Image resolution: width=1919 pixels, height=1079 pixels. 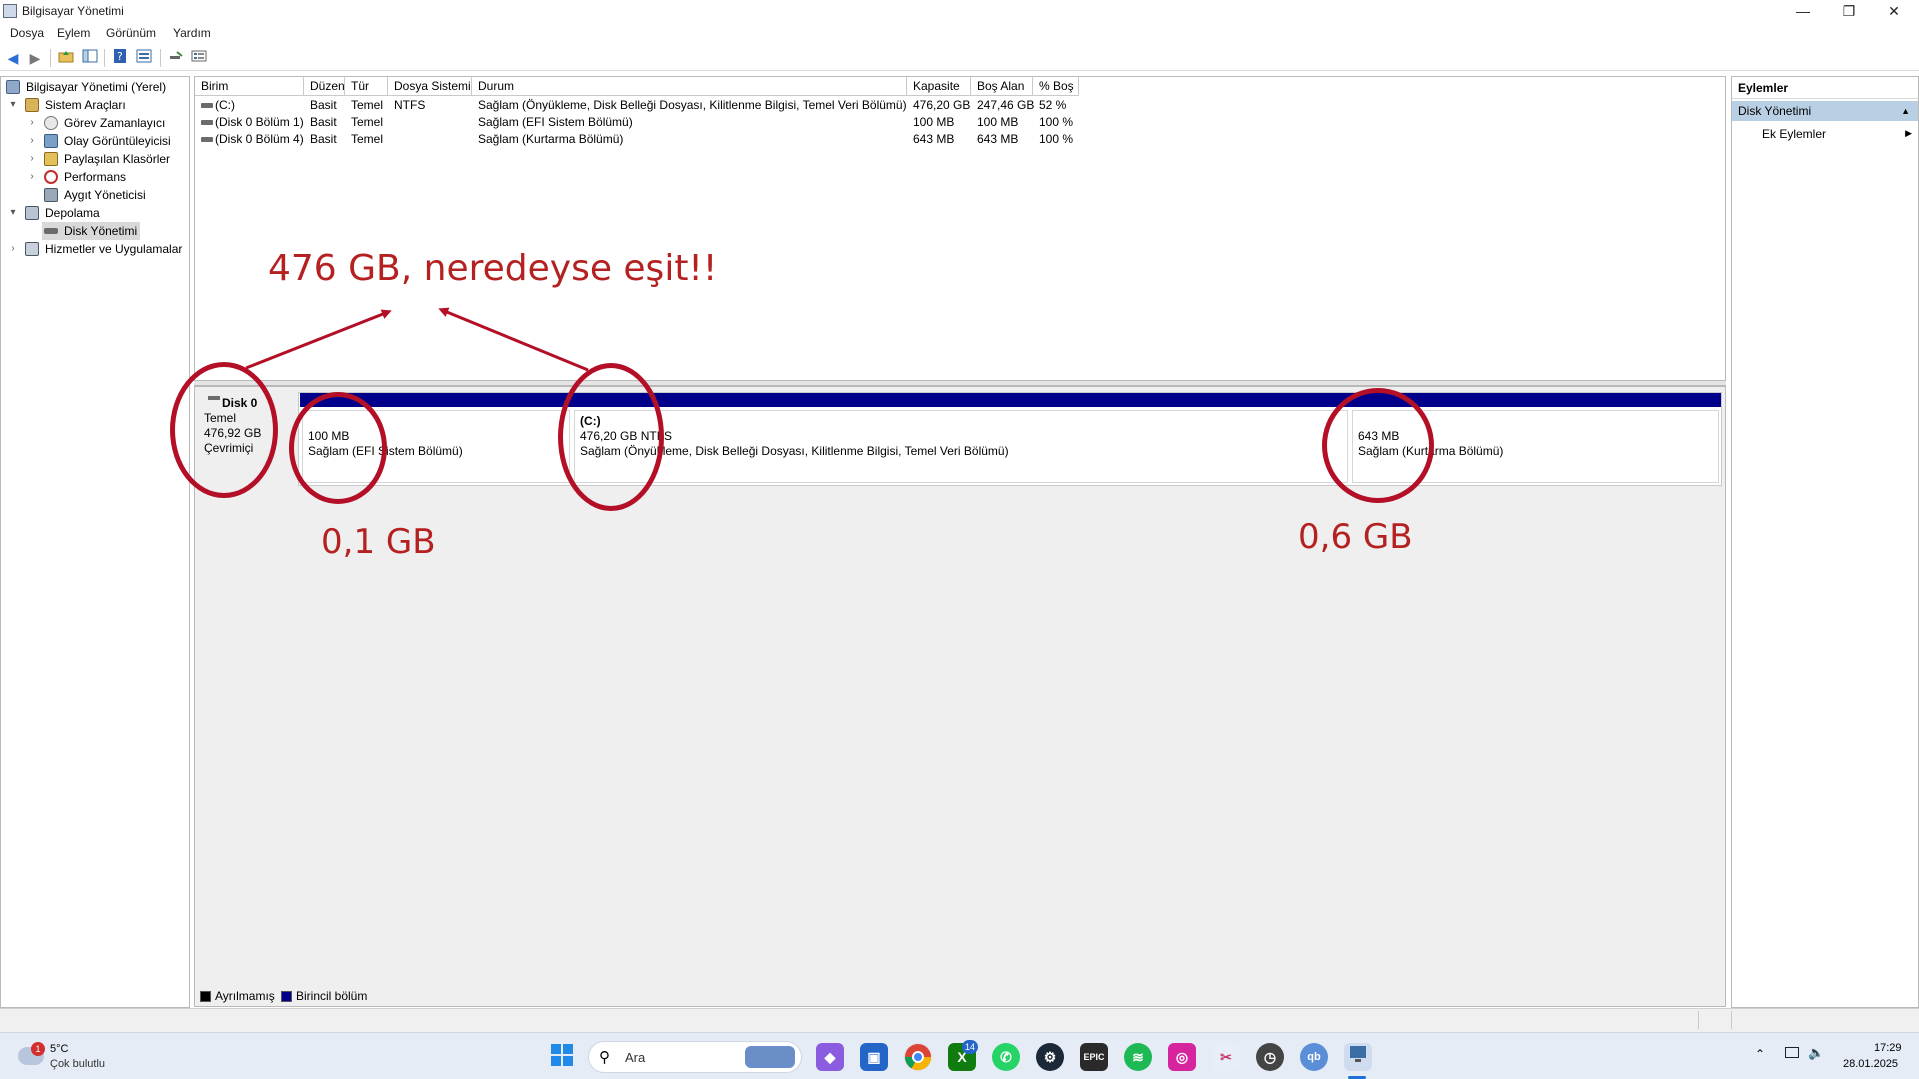 What do you see at coordinates (1270, 1057) in the screenshot?
I see `clock-app-icon: ◷` at bounding box center [1270, 1057].